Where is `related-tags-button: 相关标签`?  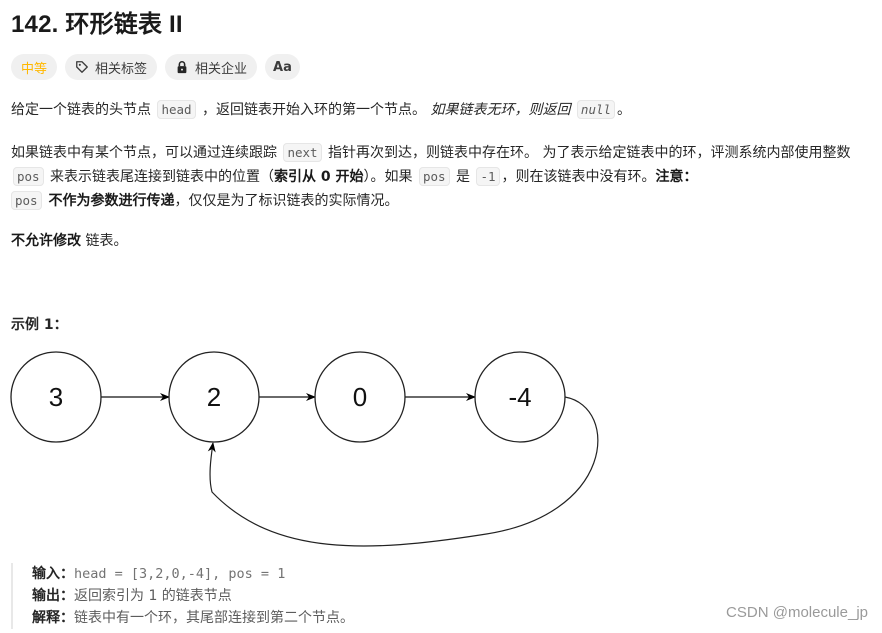
related-tags-button: 相关标签 is located at coordinates (111, 67).